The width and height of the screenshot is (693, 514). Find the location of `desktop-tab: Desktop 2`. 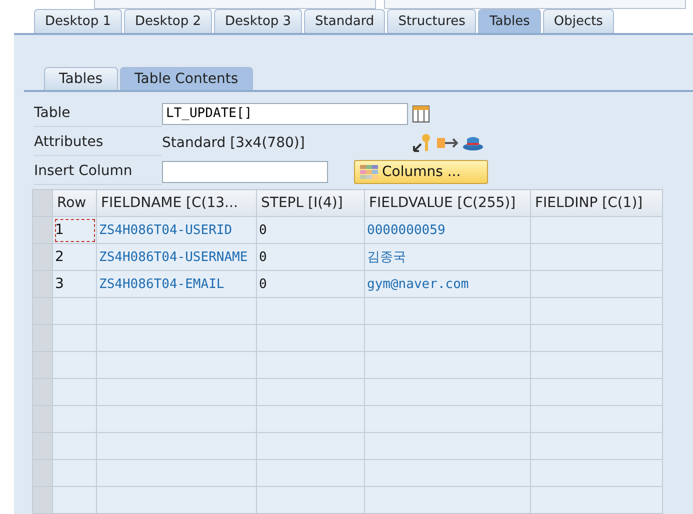

desktop-tab: Desktop 2 is located at coordinates (168, 21).